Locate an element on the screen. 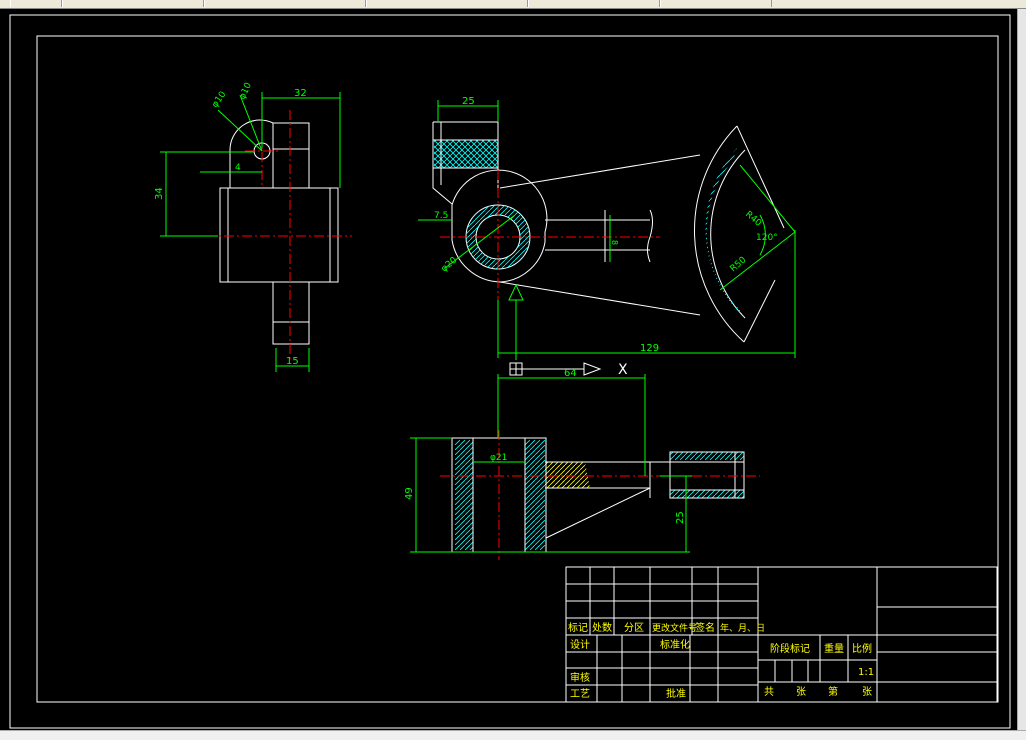 The height and width of the screenshot is (740, 1026). dim-32: 32 is located at coordinates (300, 93).